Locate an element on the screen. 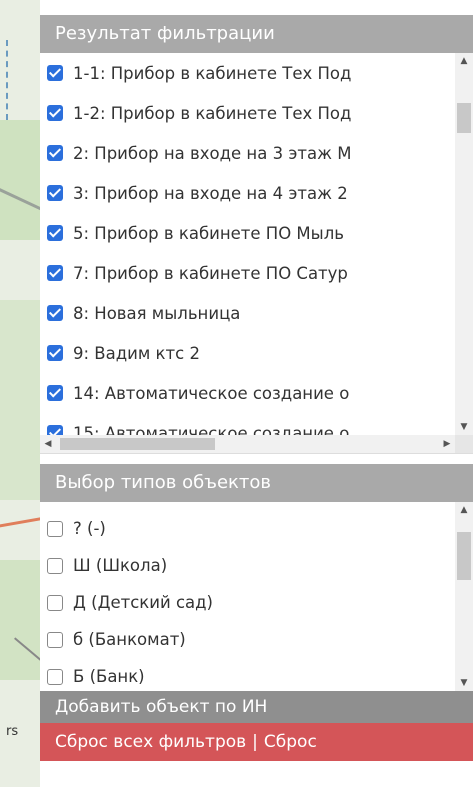 The image size is (473, 787). object-type-item: Б (Банк) is located at coordinates (247, 674).